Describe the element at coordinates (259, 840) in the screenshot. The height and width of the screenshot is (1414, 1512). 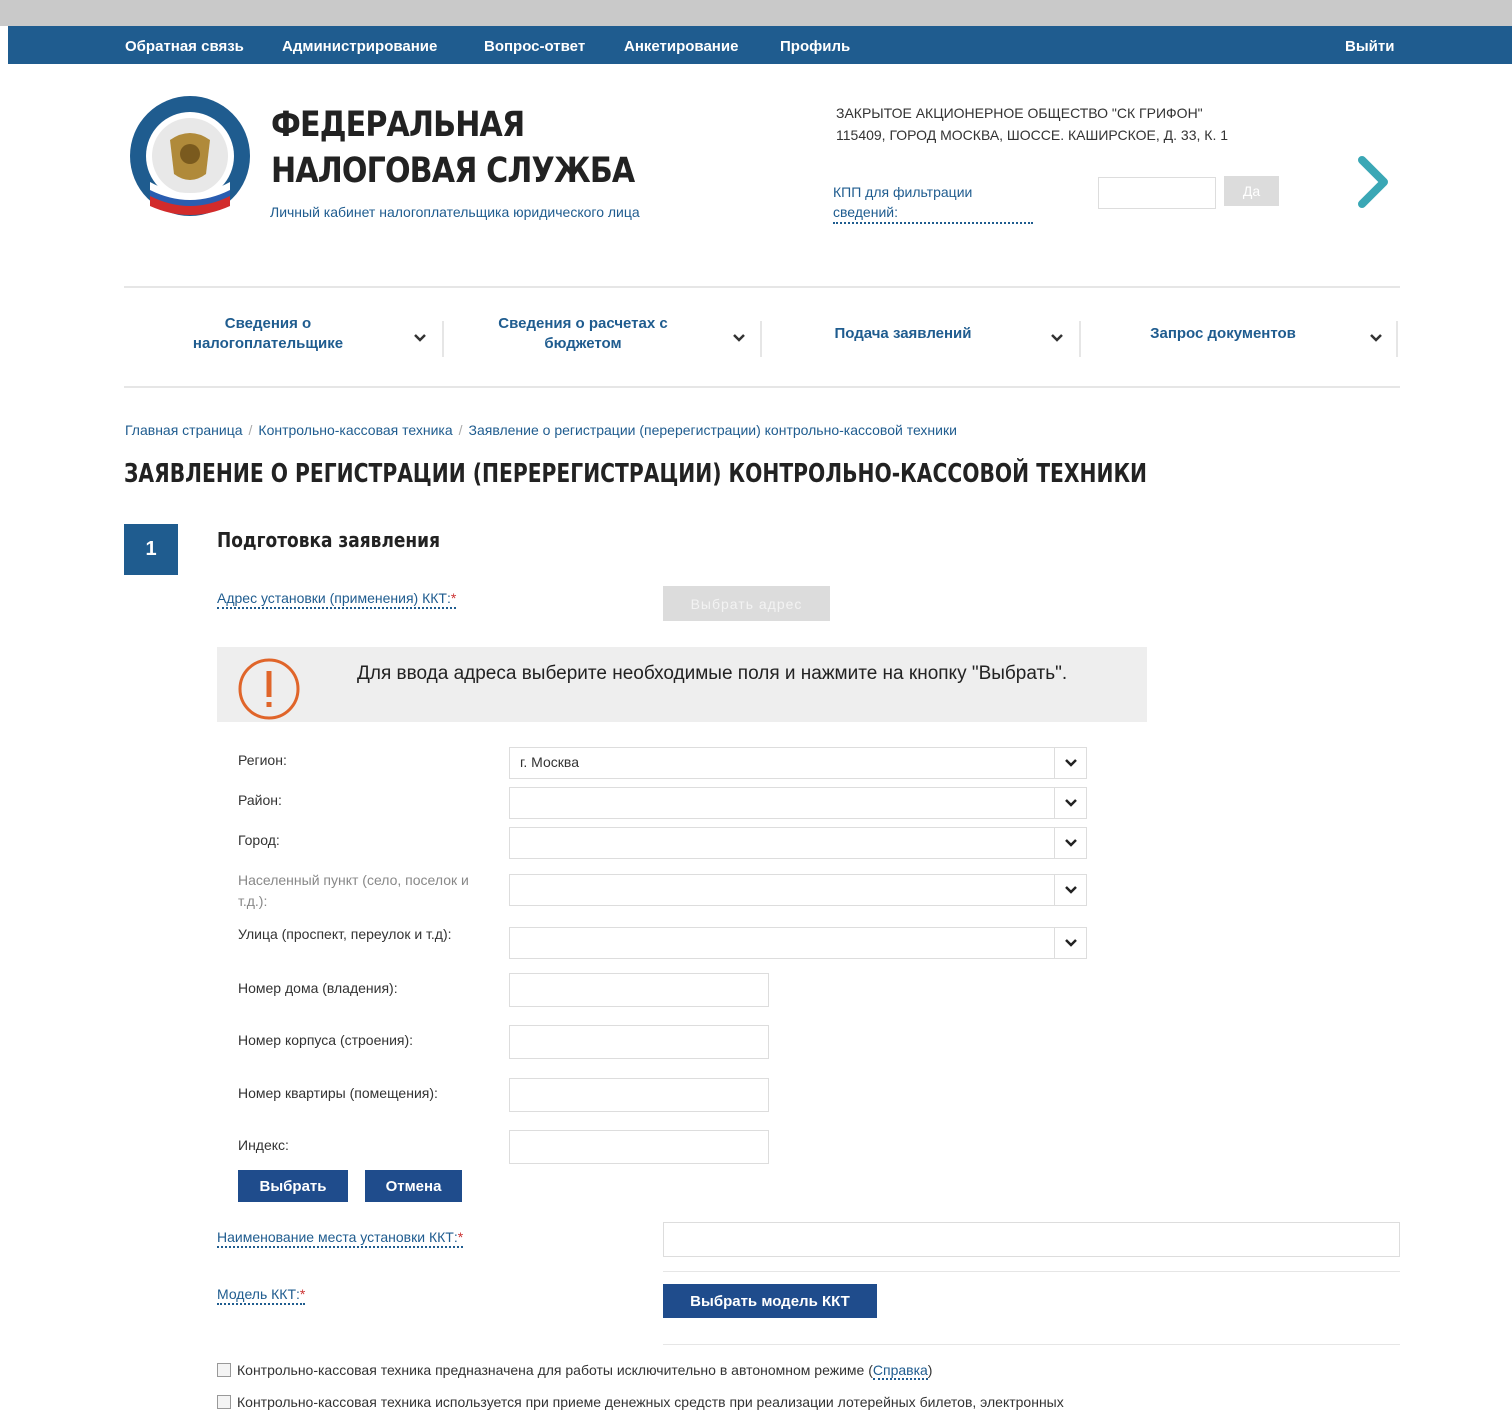
I see `city-label: Город:` at that location.